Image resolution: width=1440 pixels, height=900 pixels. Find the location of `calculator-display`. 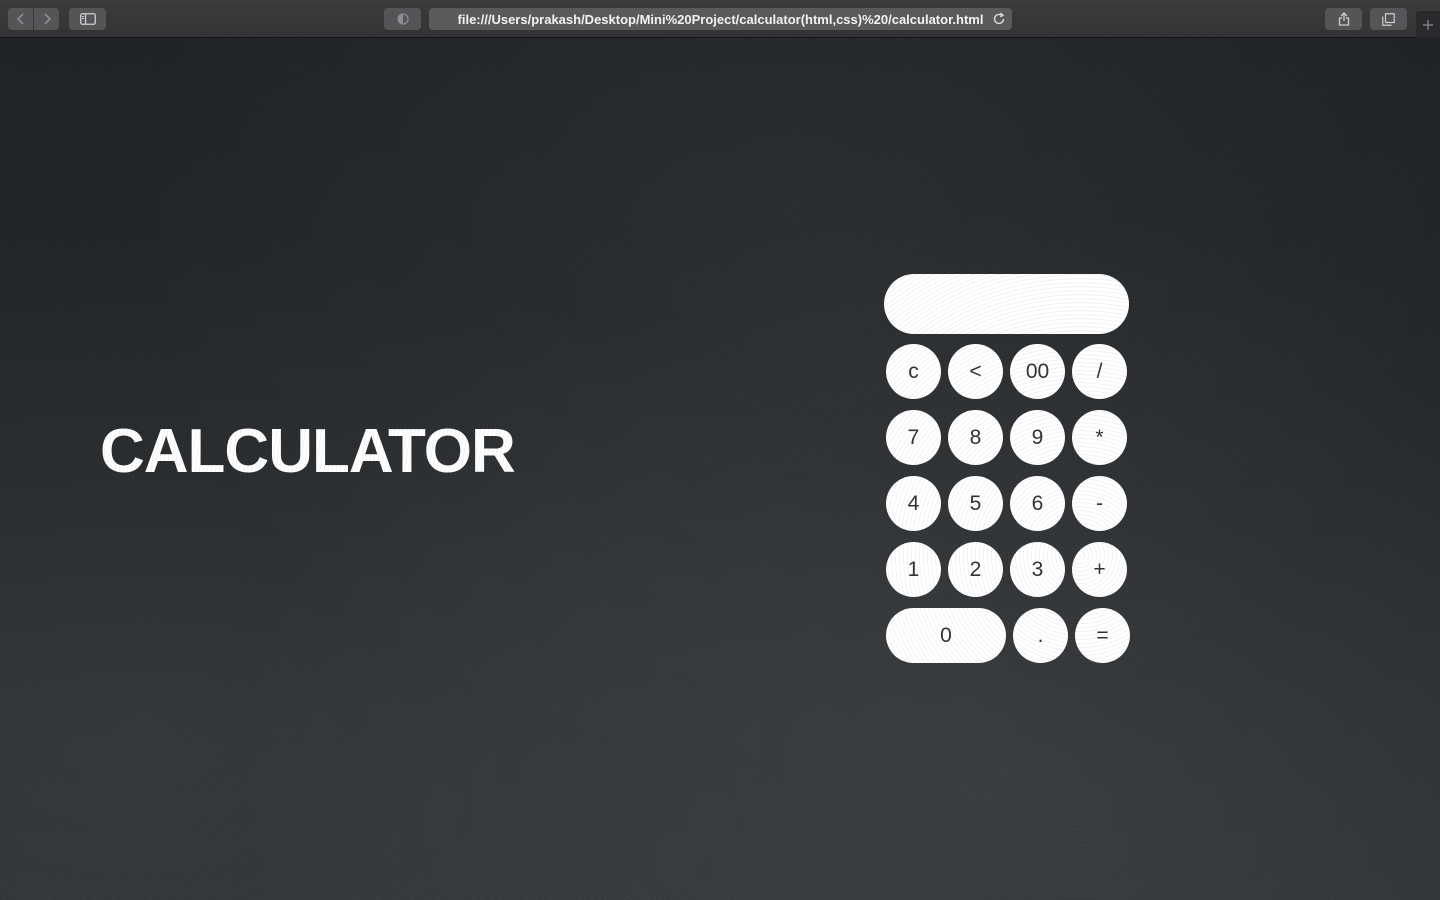

calculator-display is located at coordinates (1006, 304).